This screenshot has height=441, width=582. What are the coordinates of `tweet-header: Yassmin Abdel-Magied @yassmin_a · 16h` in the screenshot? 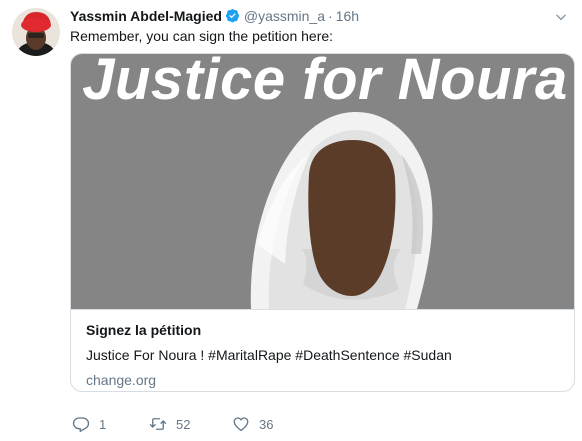 It's located at (319, 18).